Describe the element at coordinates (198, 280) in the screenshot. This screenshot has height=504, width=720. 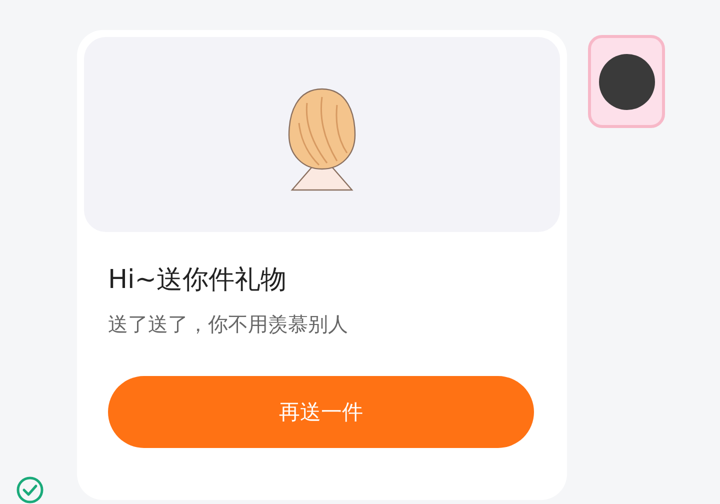
I see `gift-title: Hi~送你件礼物` at that location.